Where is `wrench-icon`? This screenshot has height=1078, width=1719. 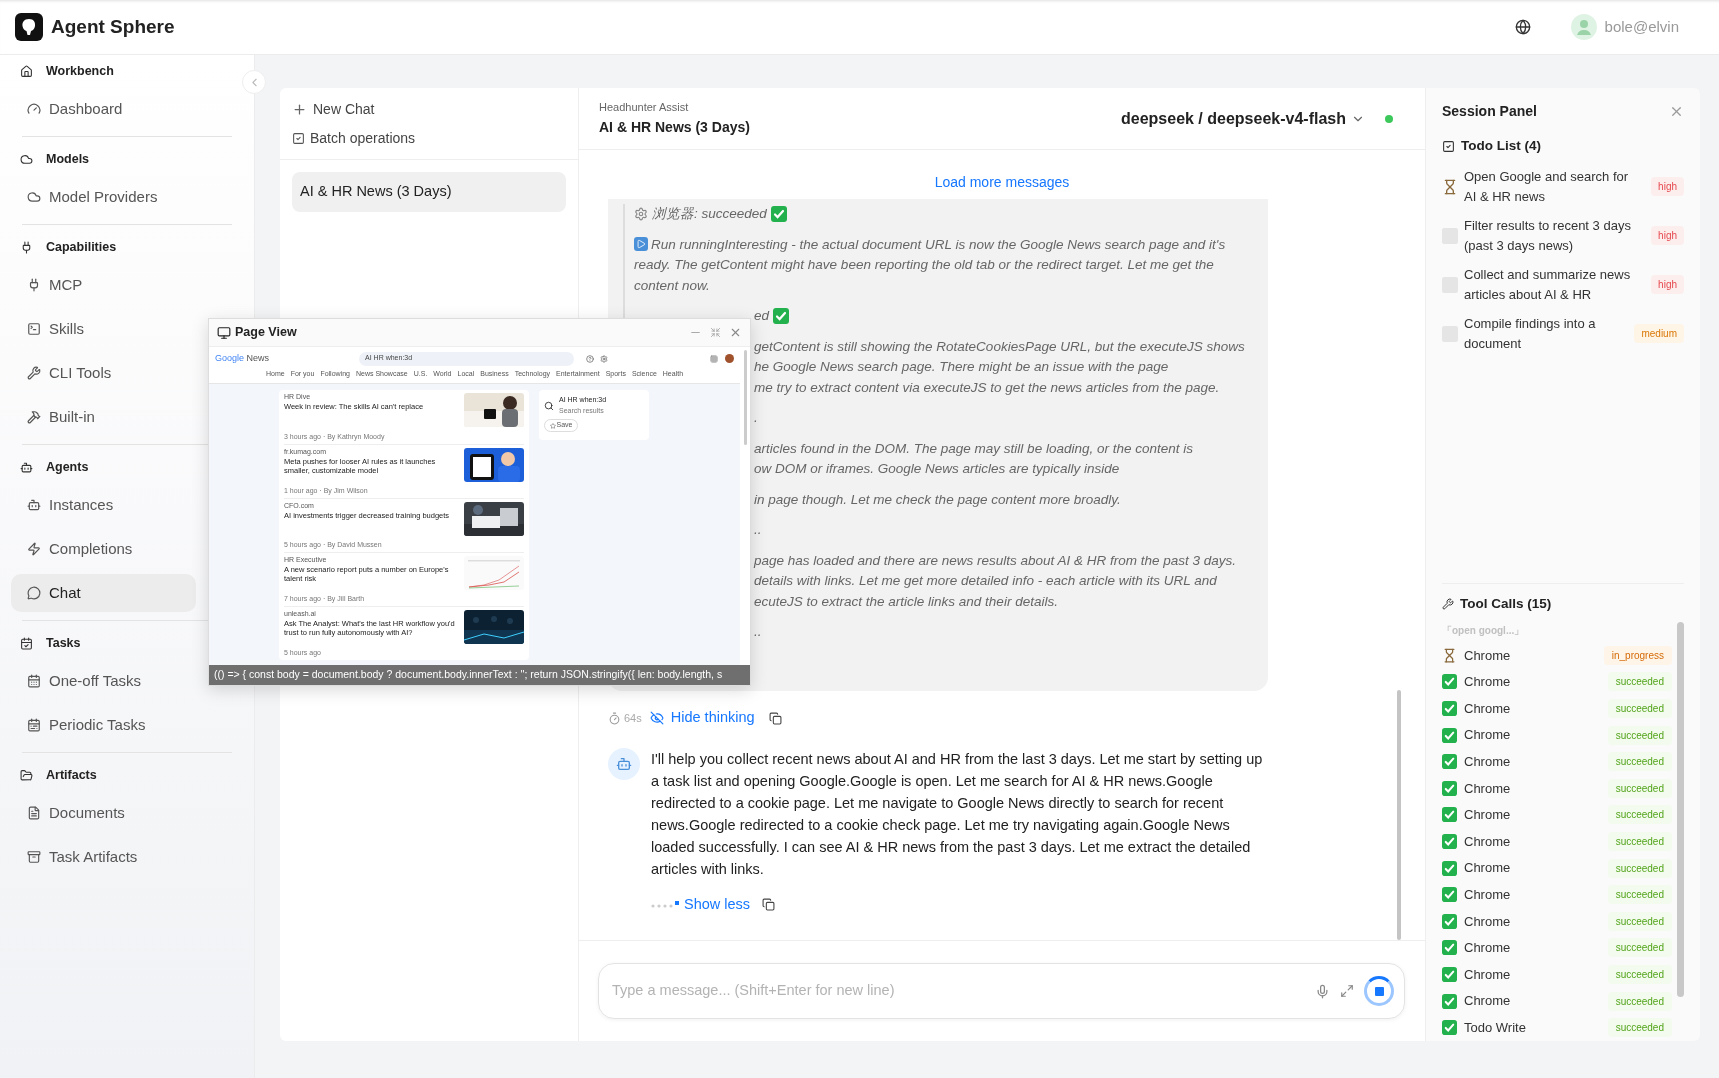 wrench-icon is located at coordinates (34, 373).